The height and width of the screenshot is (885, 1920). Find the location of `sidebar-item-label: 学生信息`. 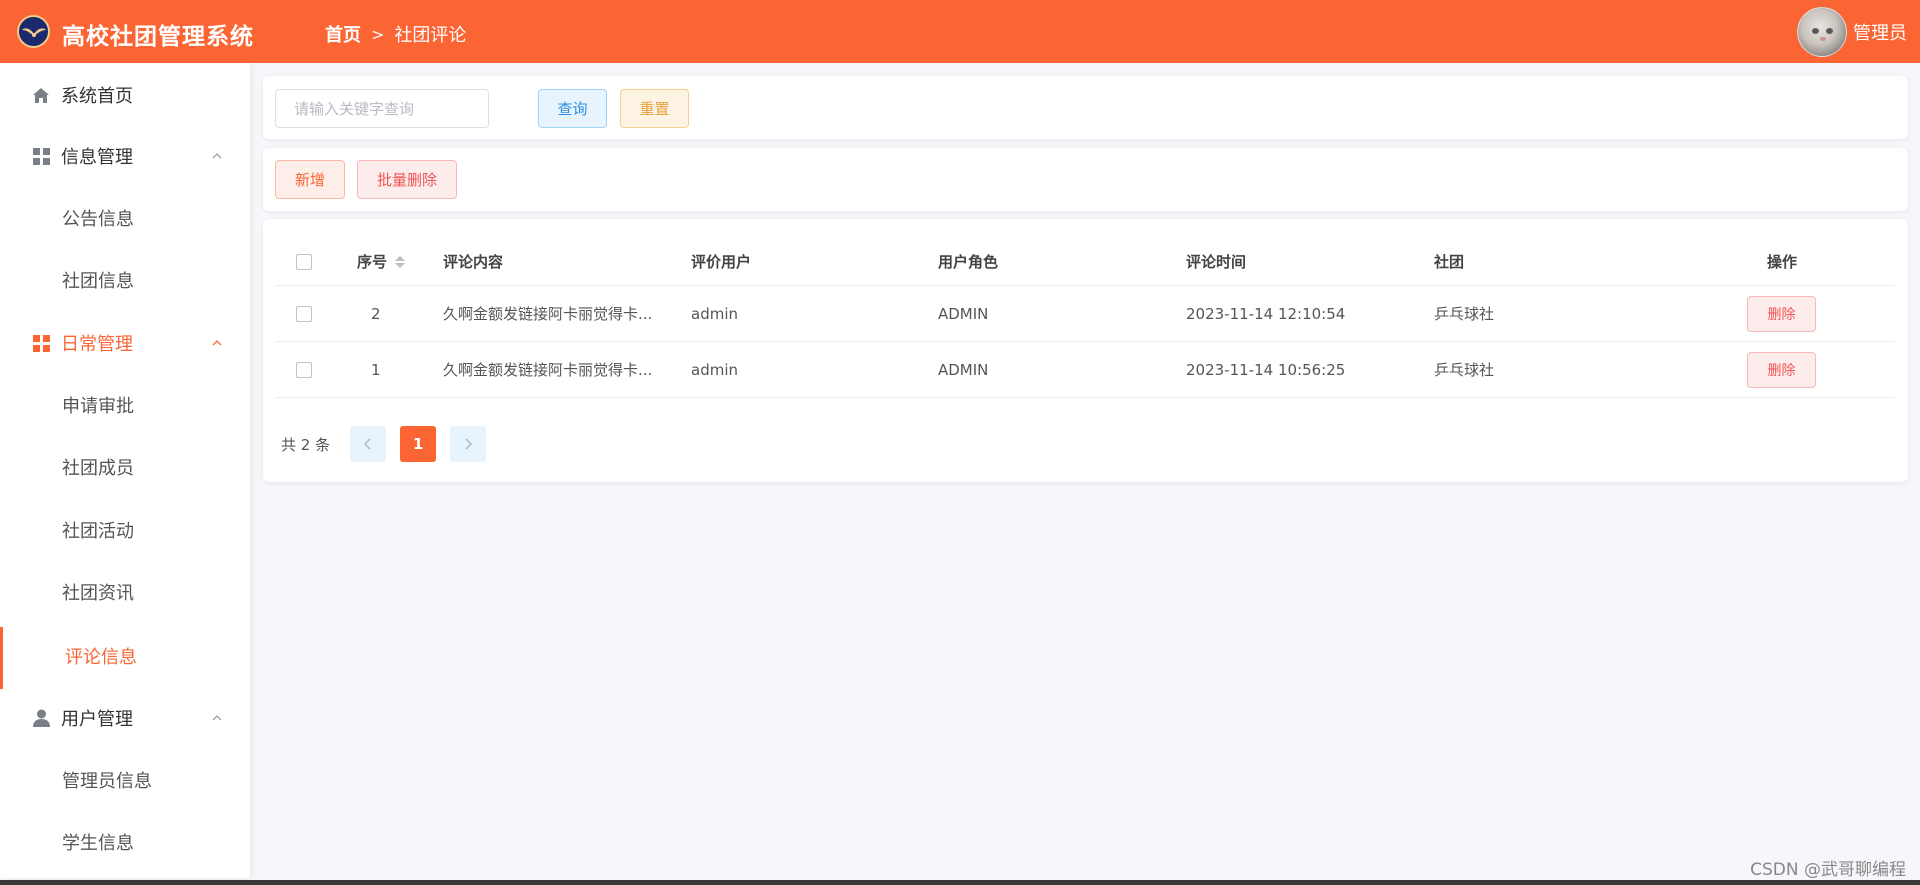

sidebar-item-label: 学生信息 is located at coordinates (98, 843).